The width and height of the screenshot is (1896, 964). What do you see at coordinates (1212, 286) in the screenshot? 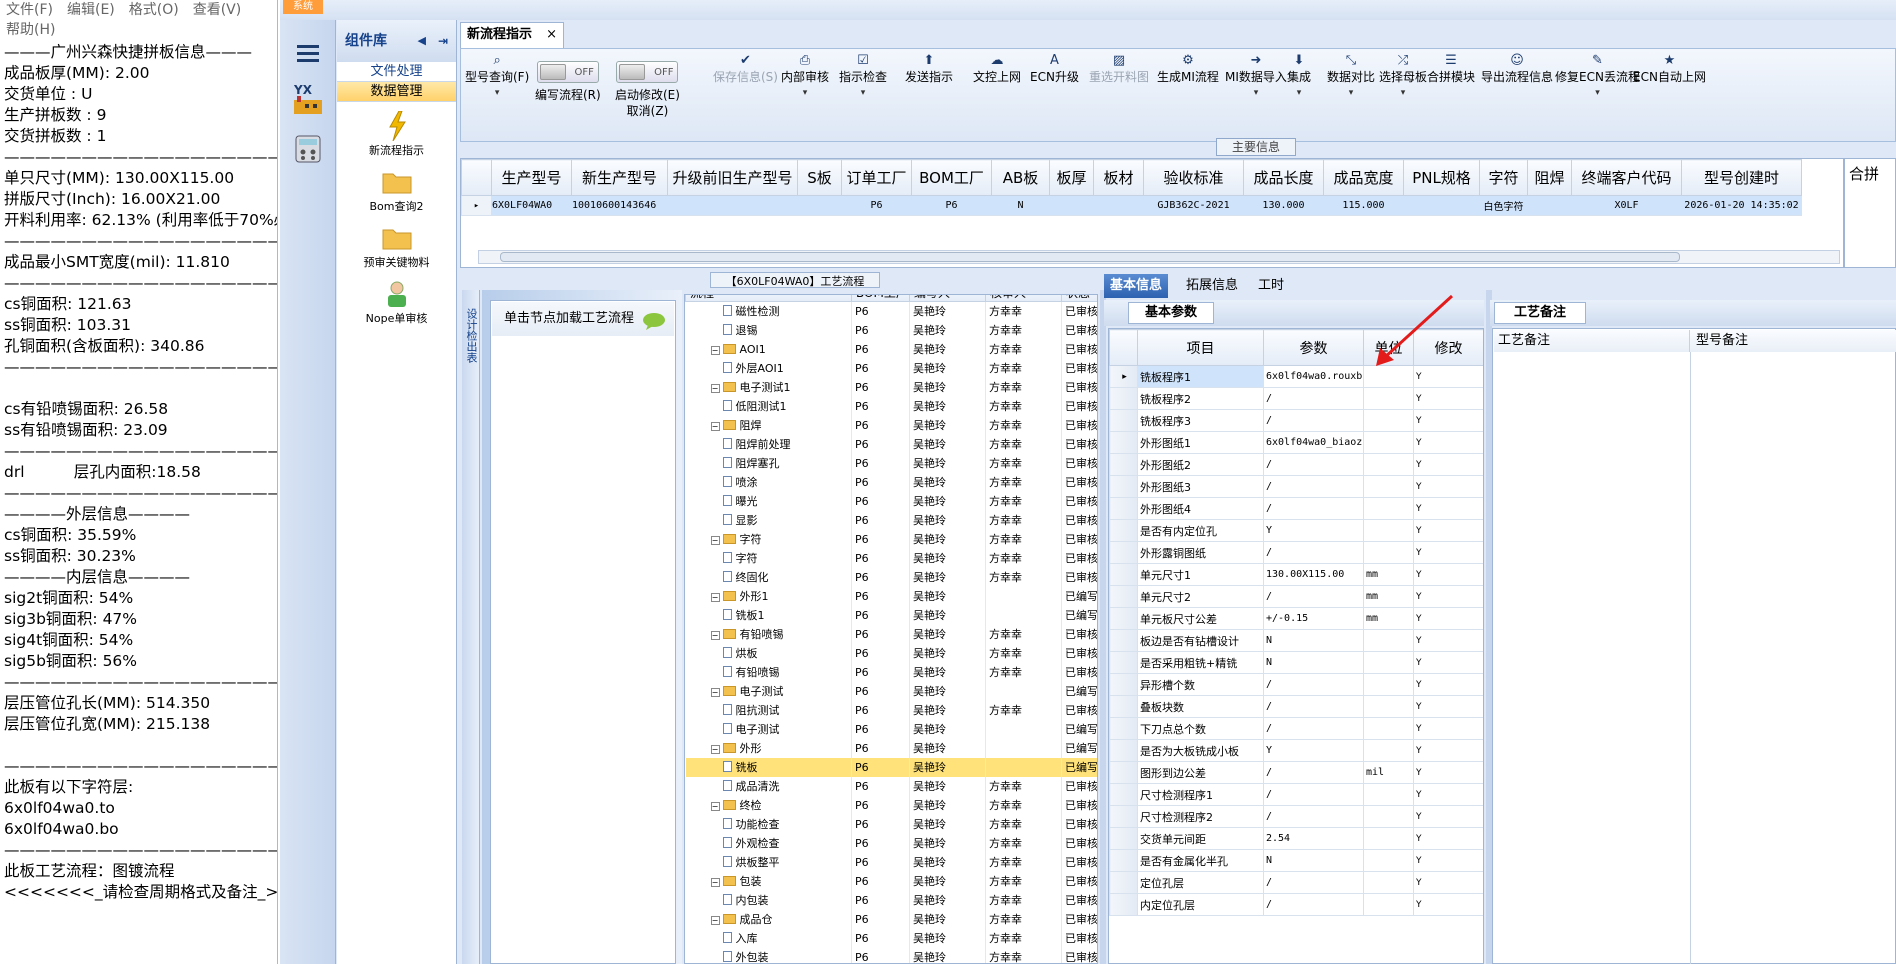
I see `tab-extended-info: 拓展信息` at bounding box center [1212, 286].